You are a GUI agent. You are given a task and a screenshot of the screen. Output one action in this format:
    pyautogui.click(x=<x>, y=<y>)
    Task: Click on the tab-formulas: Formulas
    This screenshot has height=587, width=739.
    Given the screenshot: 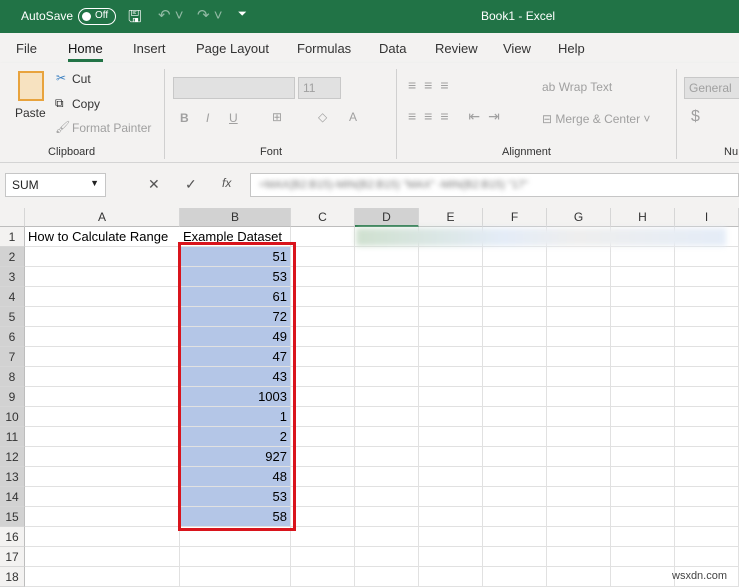 What is the action you would take?
    pyautogui.click(x=324, y=48)
    